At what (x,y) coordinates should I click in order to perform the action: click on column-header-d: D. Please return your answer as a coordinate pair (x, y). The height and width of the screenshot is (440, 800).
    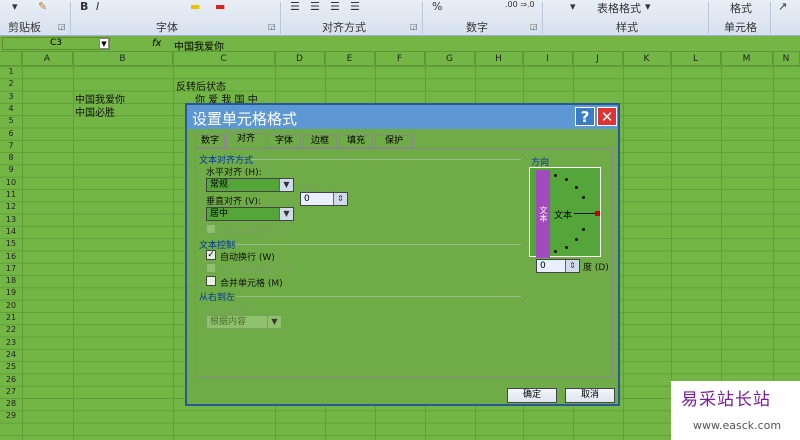
    Looking at the image, I should click on (300, 59).